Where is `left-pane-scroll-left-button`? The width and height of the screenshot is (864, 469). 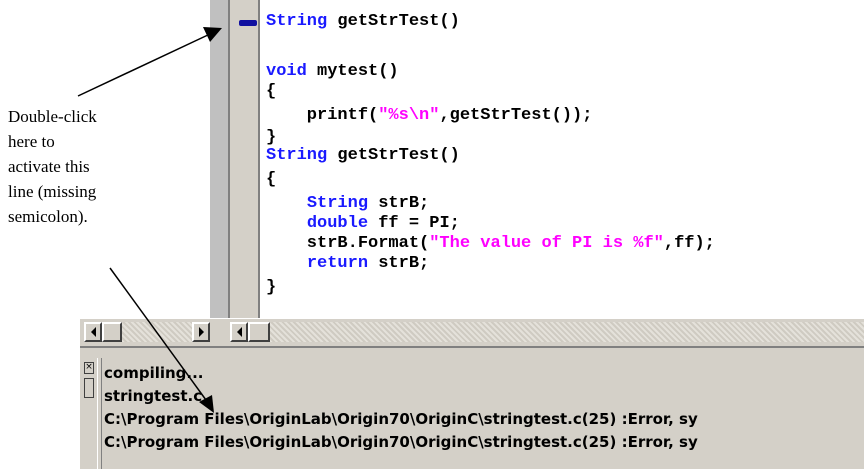 left-pane-scroll-left-button is located at coordinates (93, 332).